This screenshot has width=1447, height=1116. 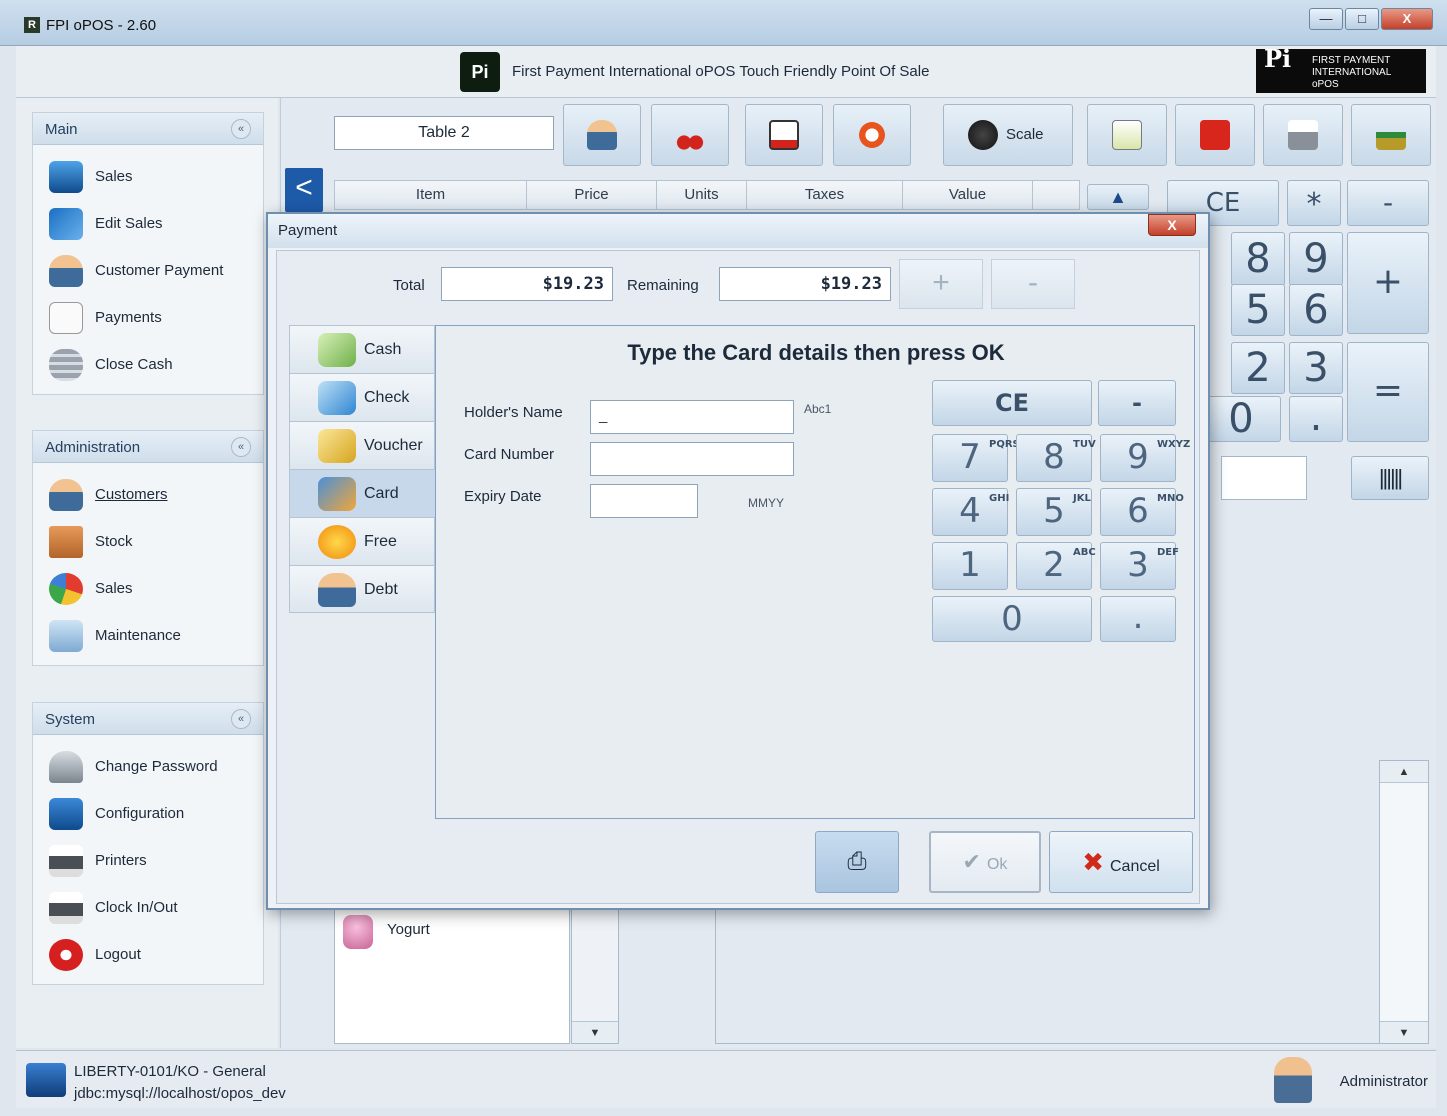 What do you see at coordinates (970, 566) in the screenshot?
I see `card-key-1: 1` at bounding box center [970, 566].